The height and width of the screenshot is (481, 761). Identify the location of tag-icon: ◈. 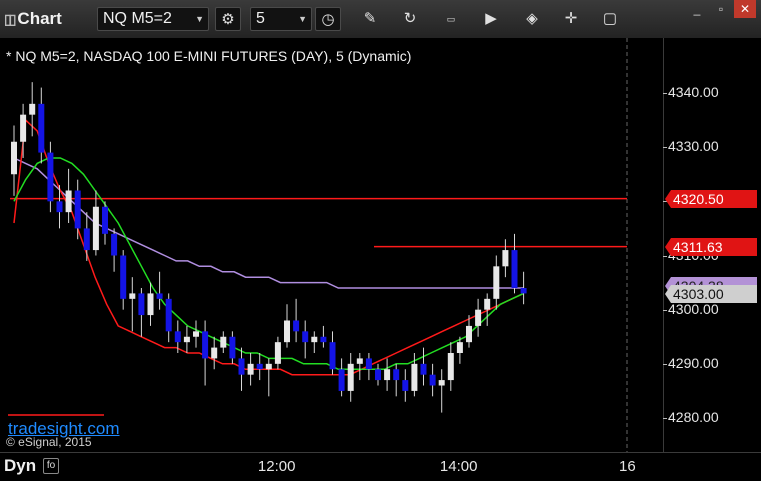
(532, 19).